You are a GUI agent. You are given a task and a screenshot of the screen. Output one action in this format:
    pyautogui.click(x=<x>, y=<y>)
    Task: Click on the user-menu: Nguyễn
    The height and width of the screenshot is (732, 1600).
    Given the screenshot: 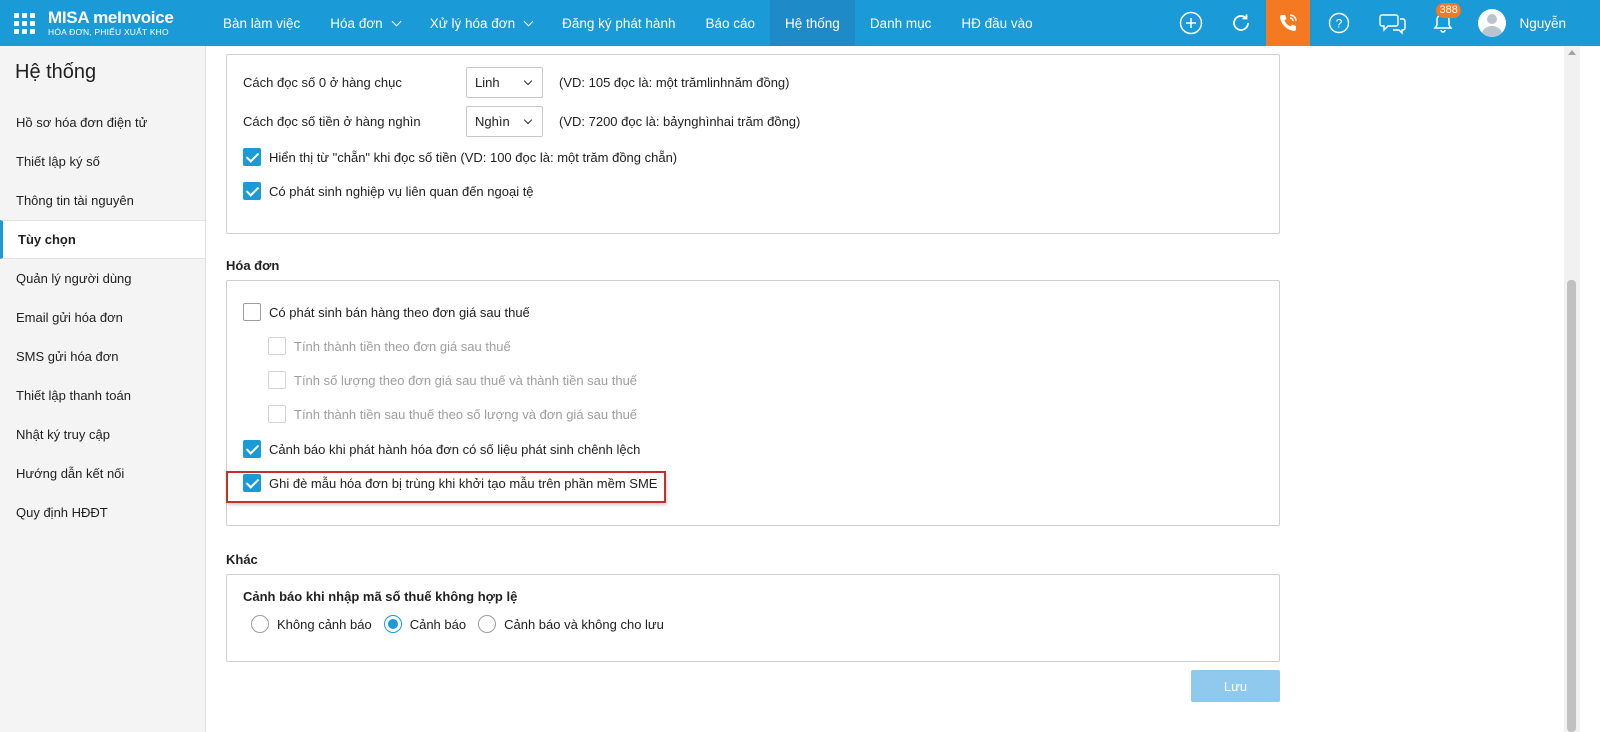 What is the action you would take?
    pyautogui.click(x=1534, y=23)
    